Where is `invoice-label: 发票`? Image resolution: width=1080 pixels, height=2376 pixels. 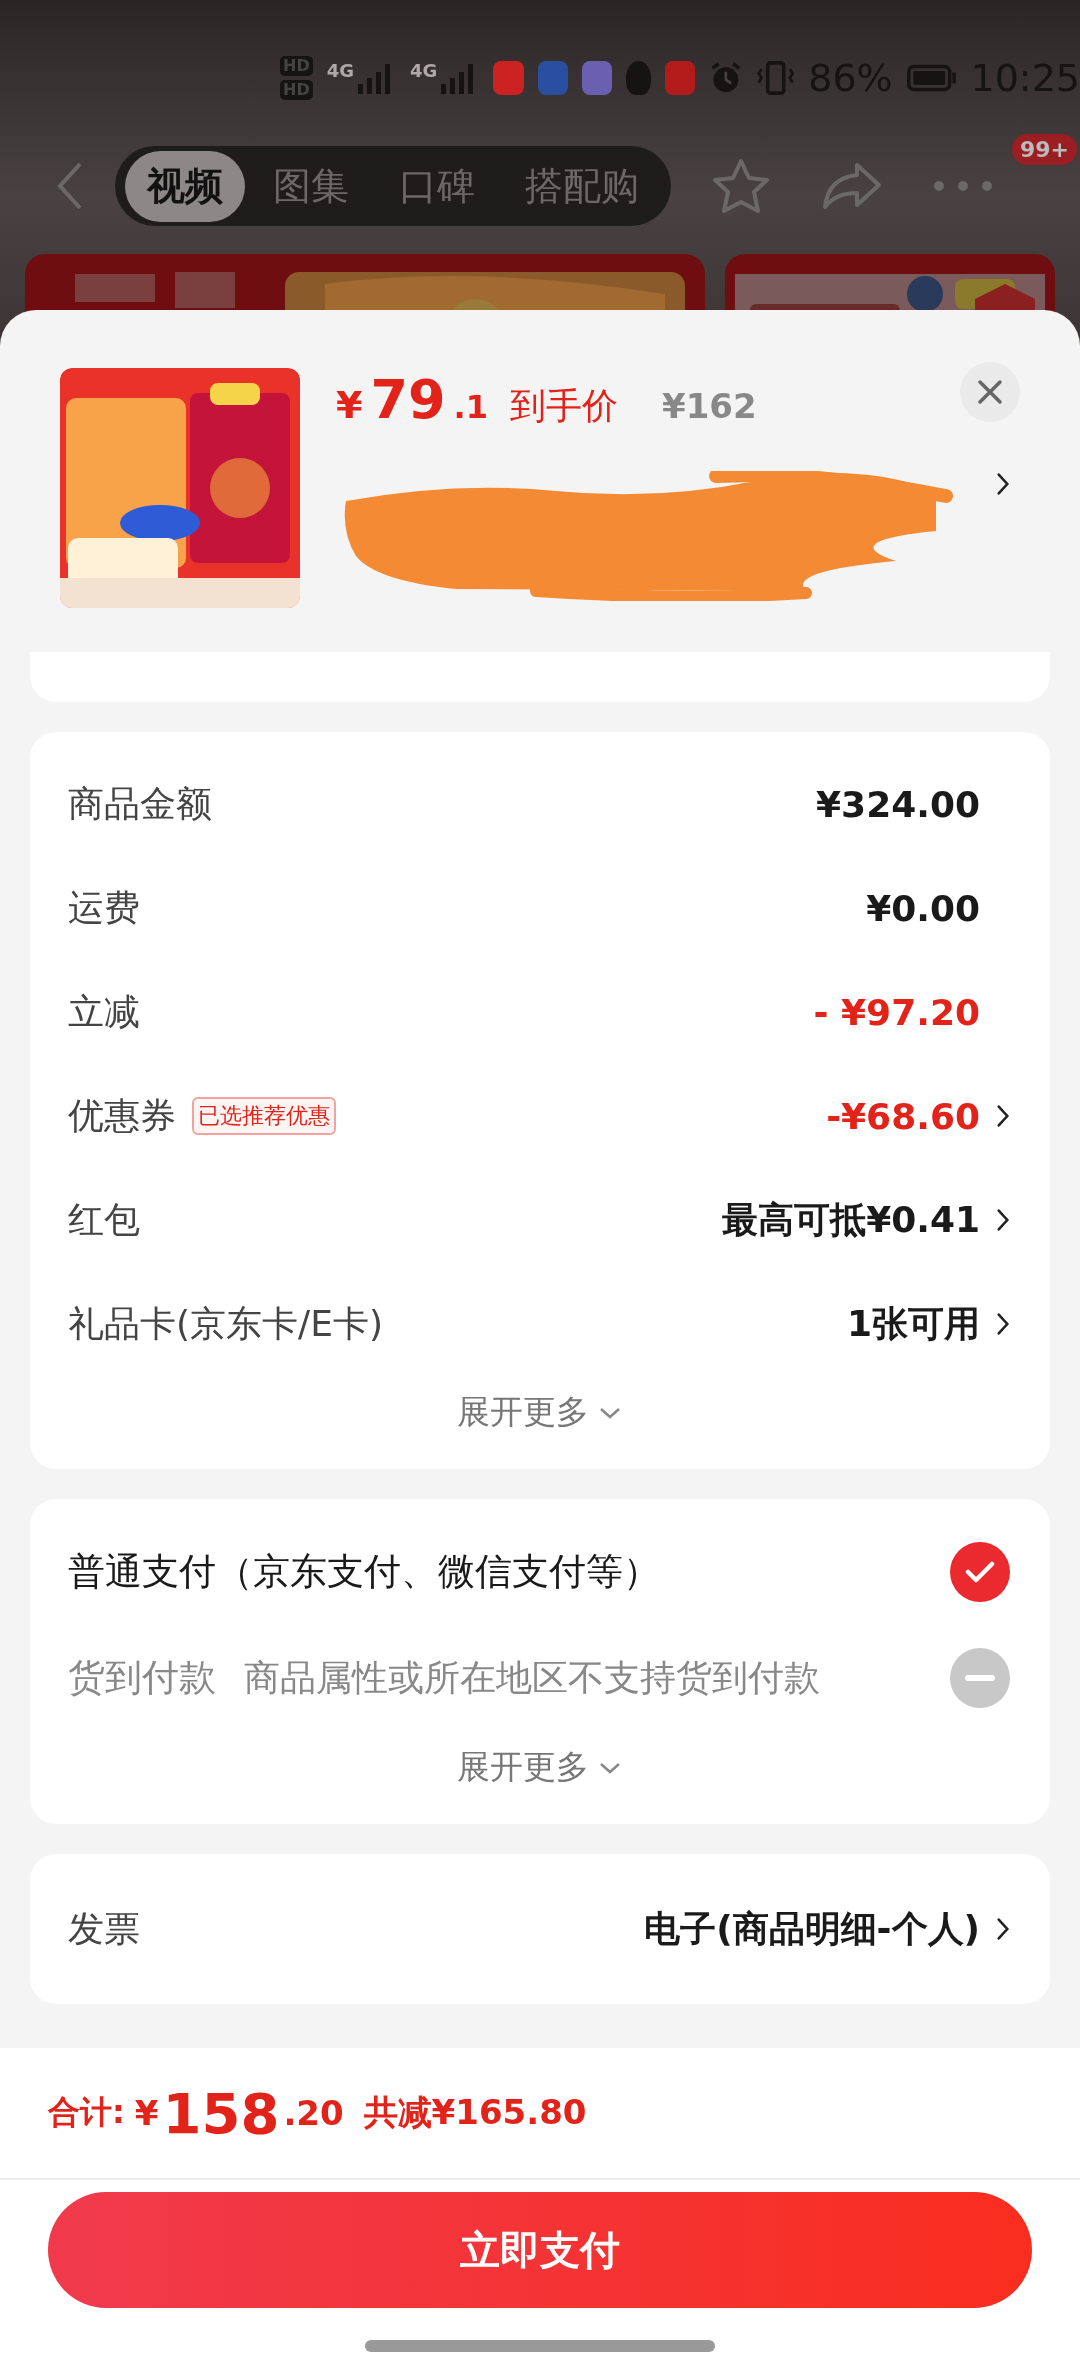
invoice-label: 发票 is located at coordinates (104, 1928).